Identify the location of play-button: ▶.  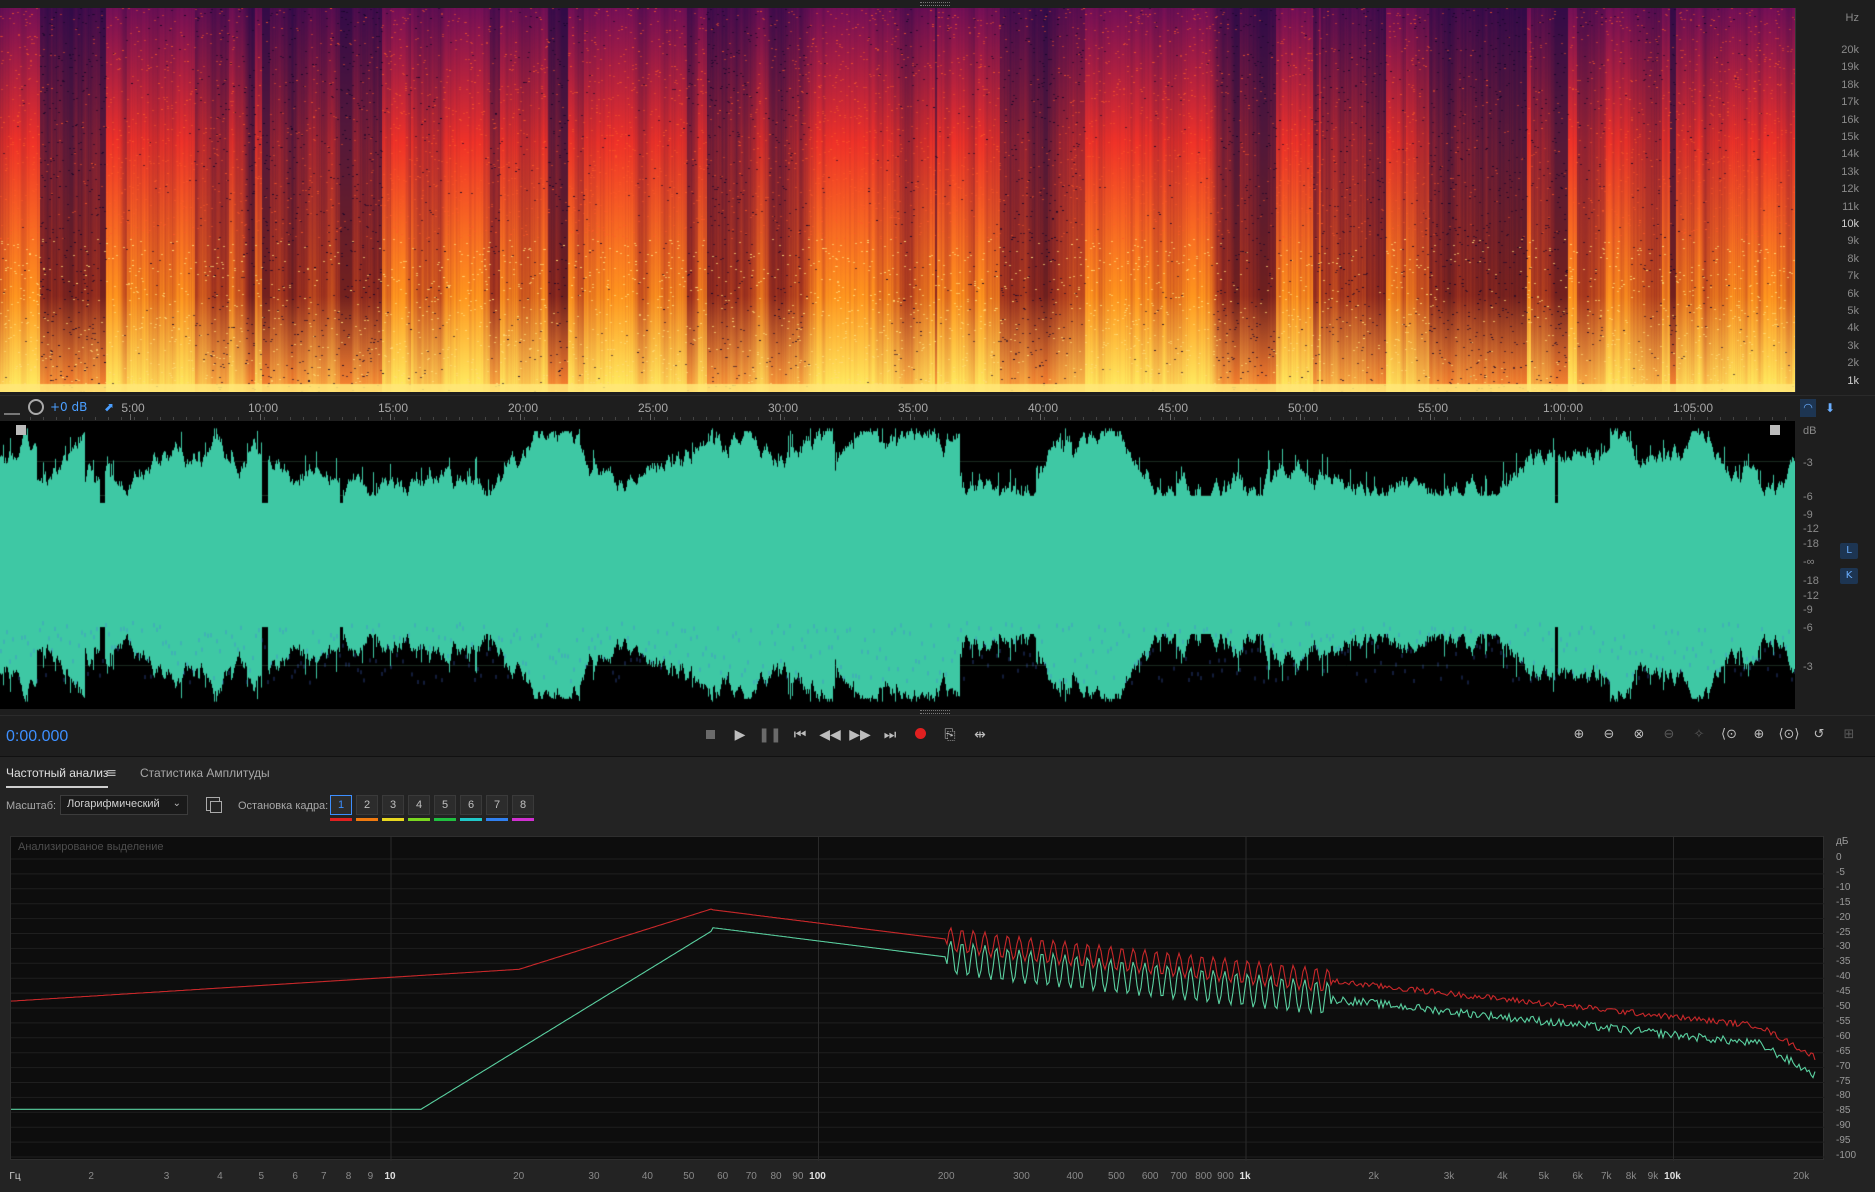
(740, 735).